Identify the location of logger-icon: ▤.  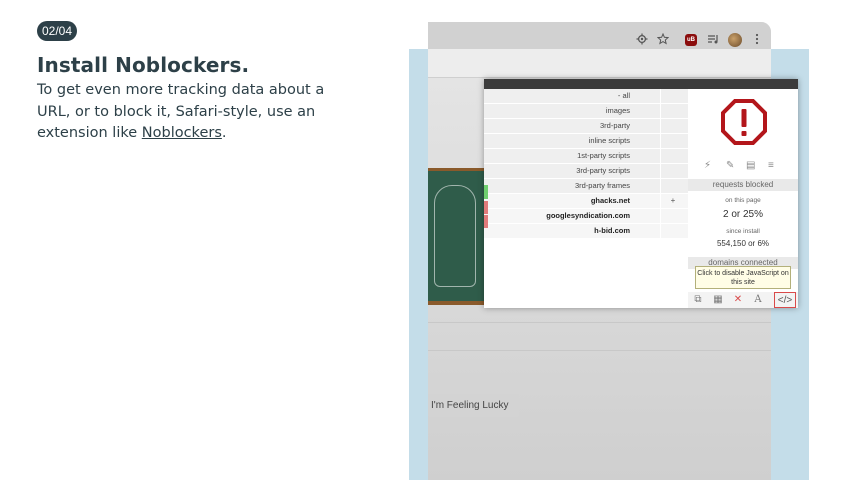
(750, 166).